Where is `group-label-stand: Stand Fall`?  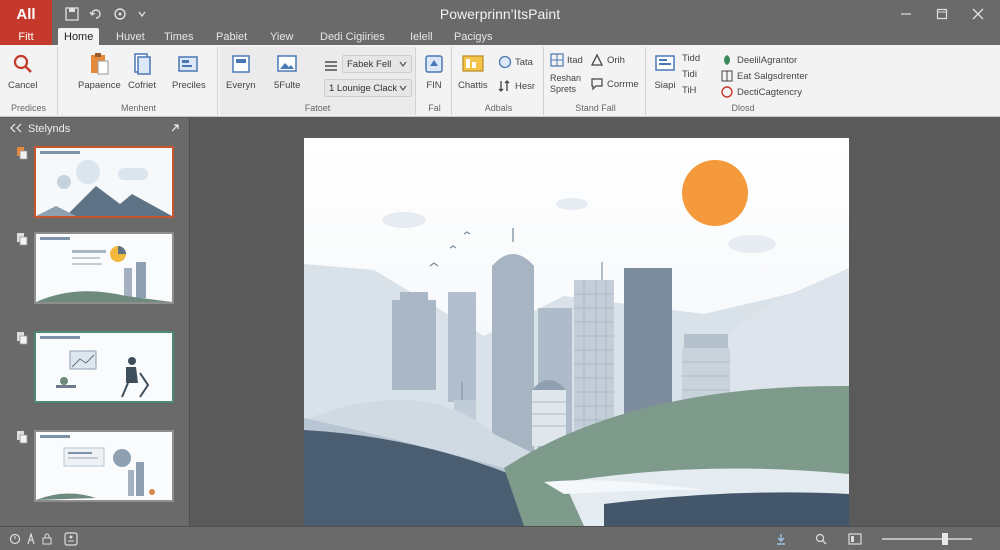
group-label-stand: Stand Fall is located at coordinates (595, 108).